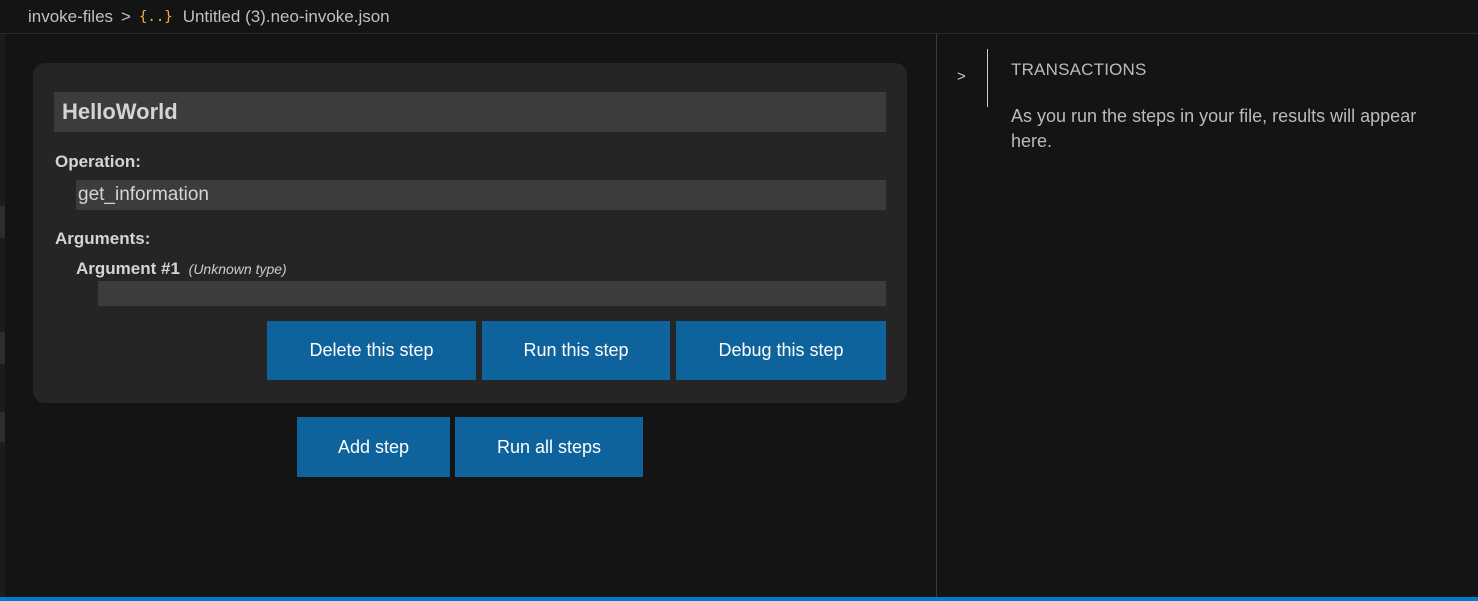 The image size is (1478, 601). I want to click on transactions-title: TRANSACTIONS, so click(1079, 69).